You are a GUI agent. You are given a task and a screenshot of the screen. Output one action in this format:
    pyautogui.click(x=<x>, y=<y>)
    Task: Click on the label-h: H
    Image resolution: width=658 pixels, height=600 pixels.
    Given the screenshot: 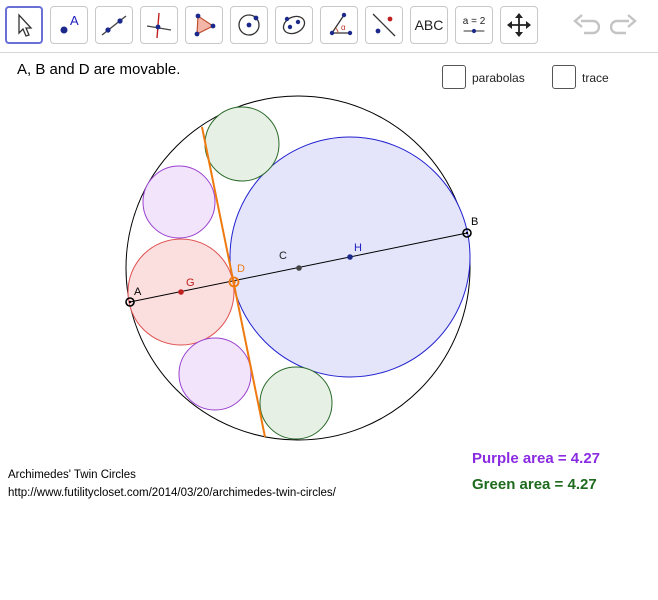 What is the action you would take?
    pyautogui.click(x=358, y=248)
    